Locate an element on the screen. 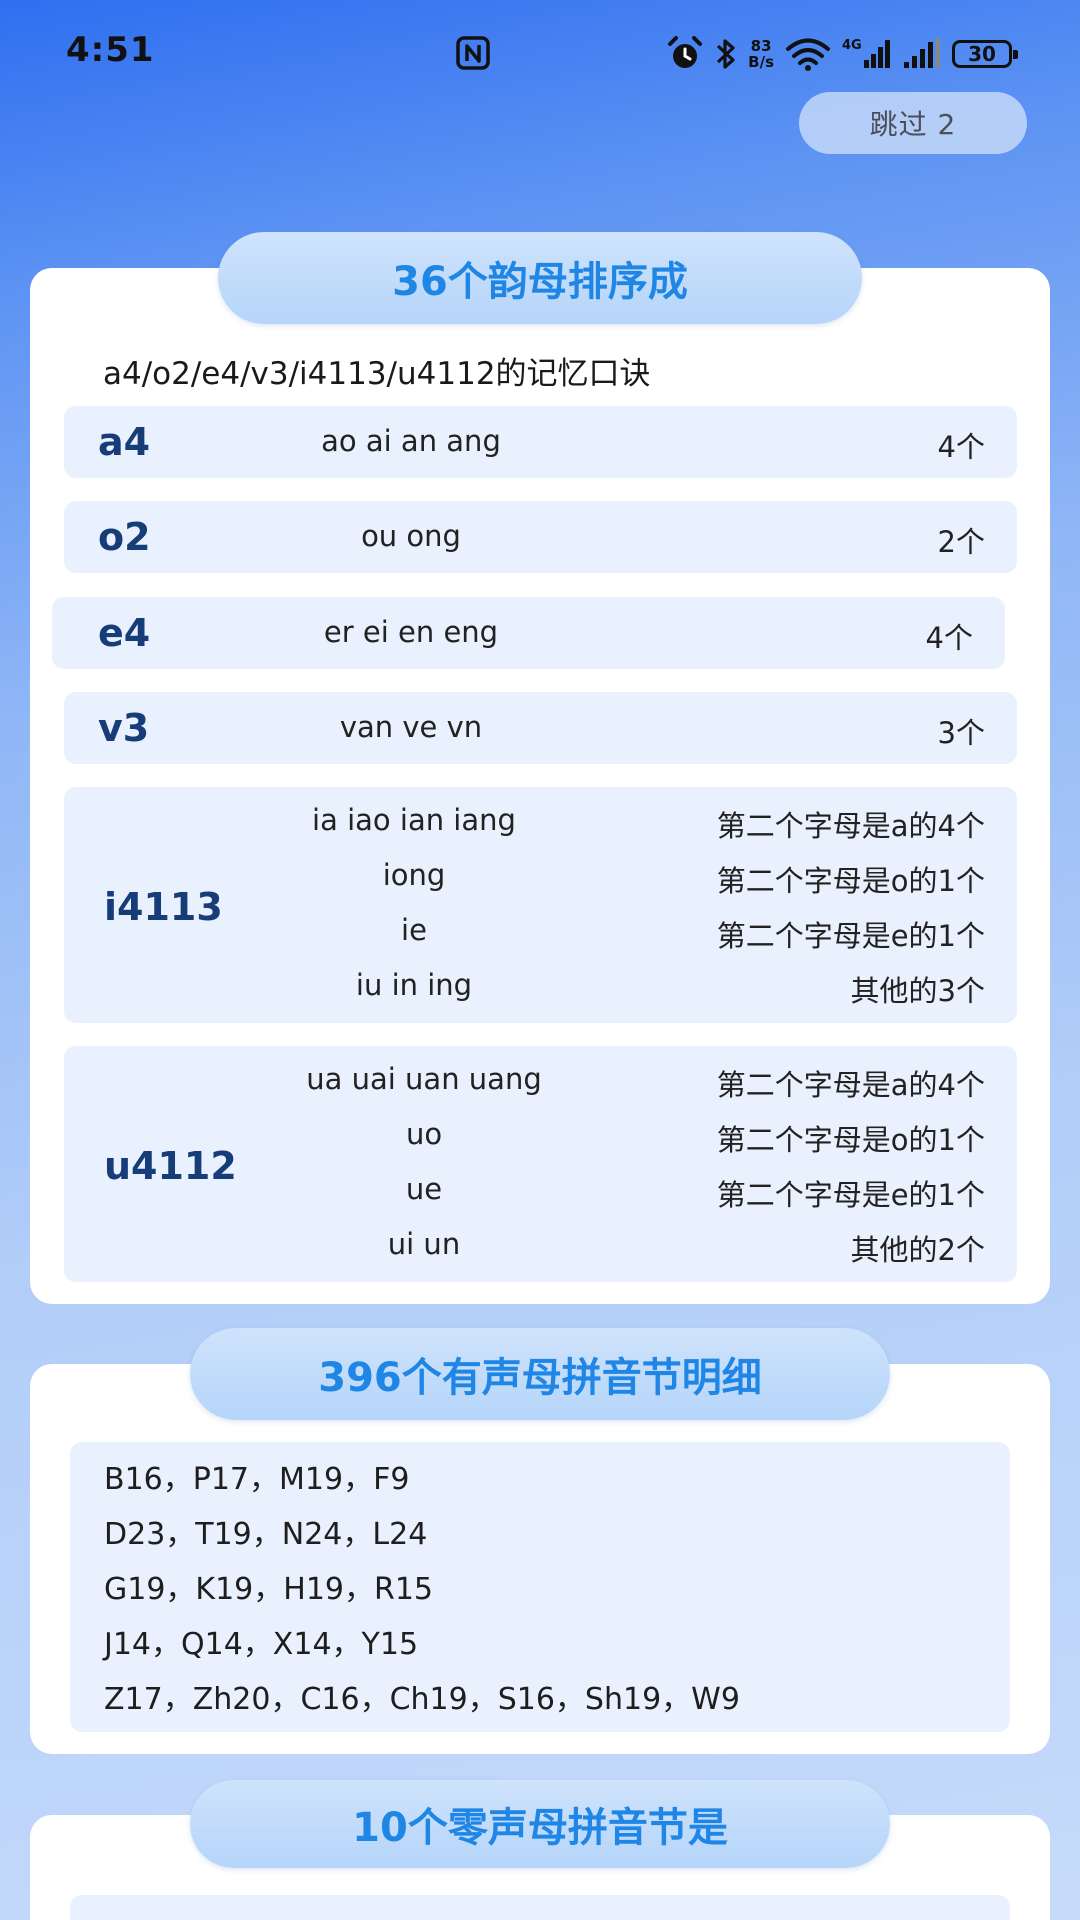 Image resolution: width=1080 pixels, height=1920 pixels. group-line: iong 第二个字母是o的1个 is located at coordinates (540, 885).